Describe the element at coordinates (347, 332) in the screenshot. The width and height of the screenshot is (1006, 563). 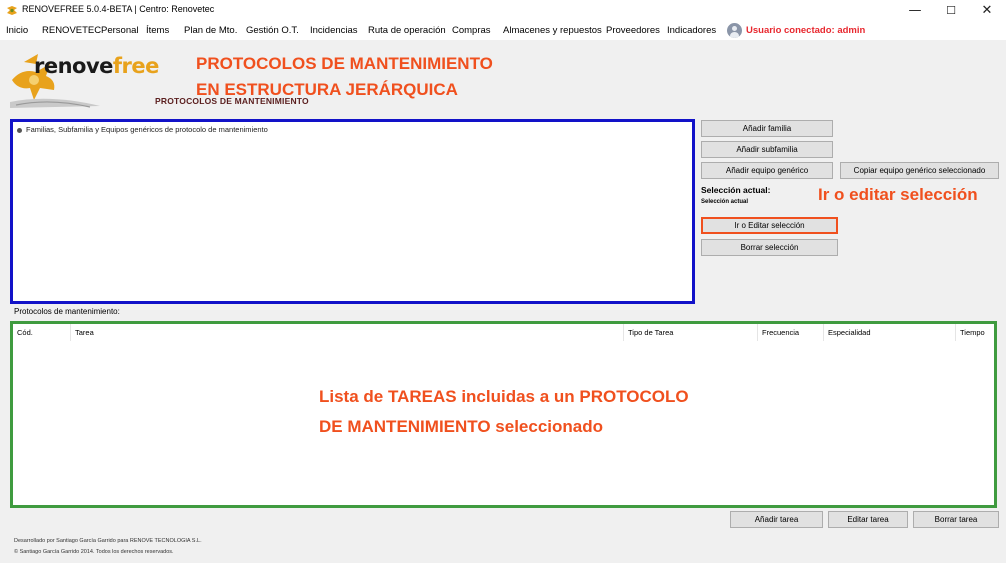
I see `column-header-tarea: Tarea` at that location.